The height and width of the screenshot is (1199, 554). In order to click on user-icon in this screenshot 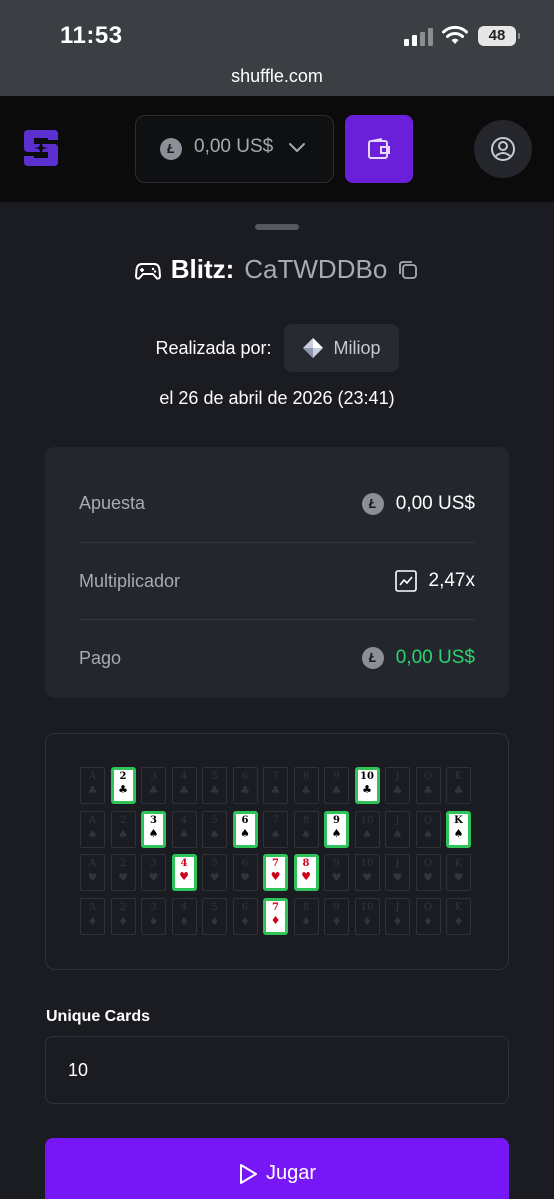, I will do `click(503, 149)`.